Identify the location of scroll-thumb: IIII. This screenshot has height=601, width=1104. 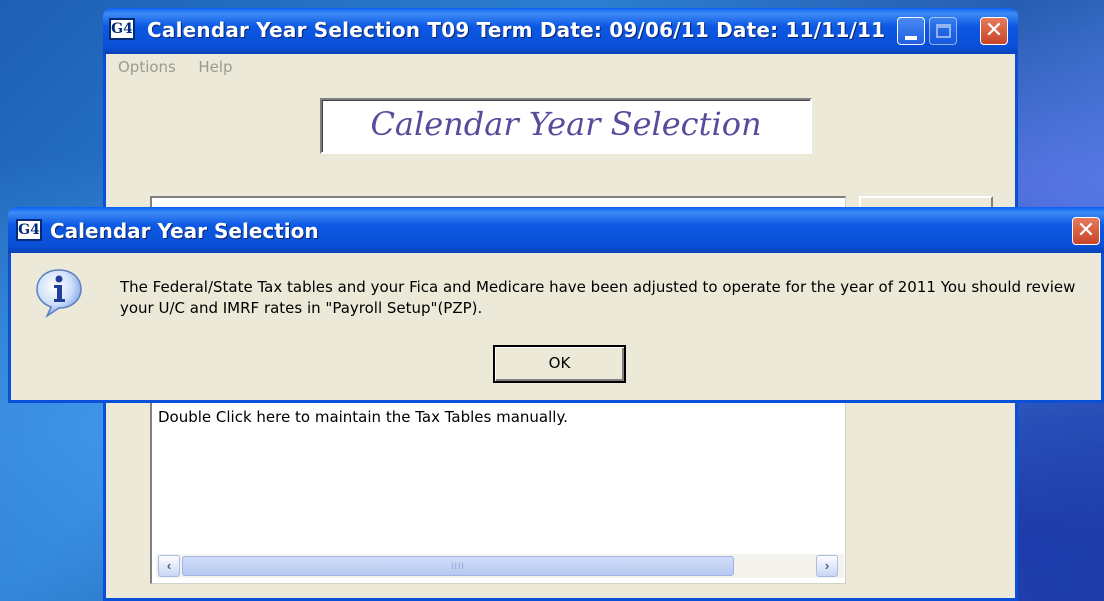
(458, 566).